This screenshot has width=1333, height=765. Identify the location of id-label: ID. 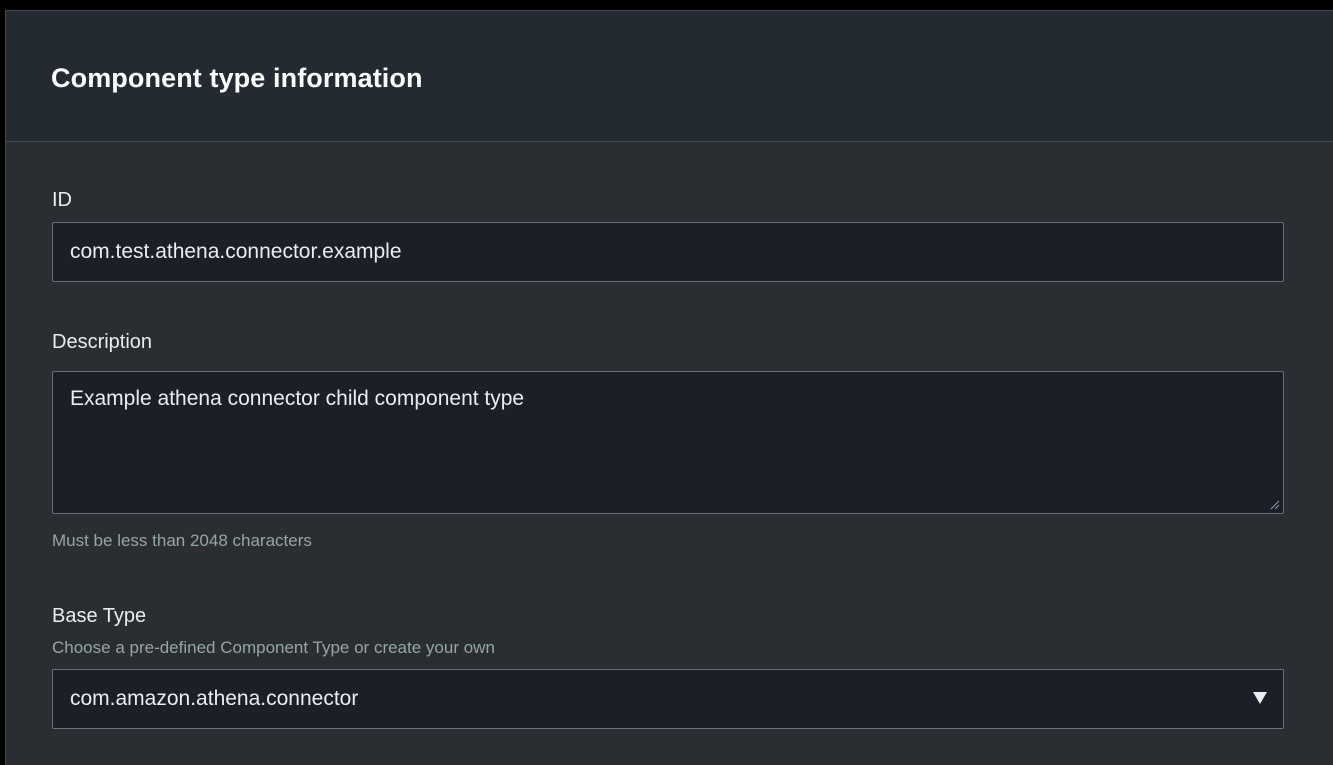
(62, 200).